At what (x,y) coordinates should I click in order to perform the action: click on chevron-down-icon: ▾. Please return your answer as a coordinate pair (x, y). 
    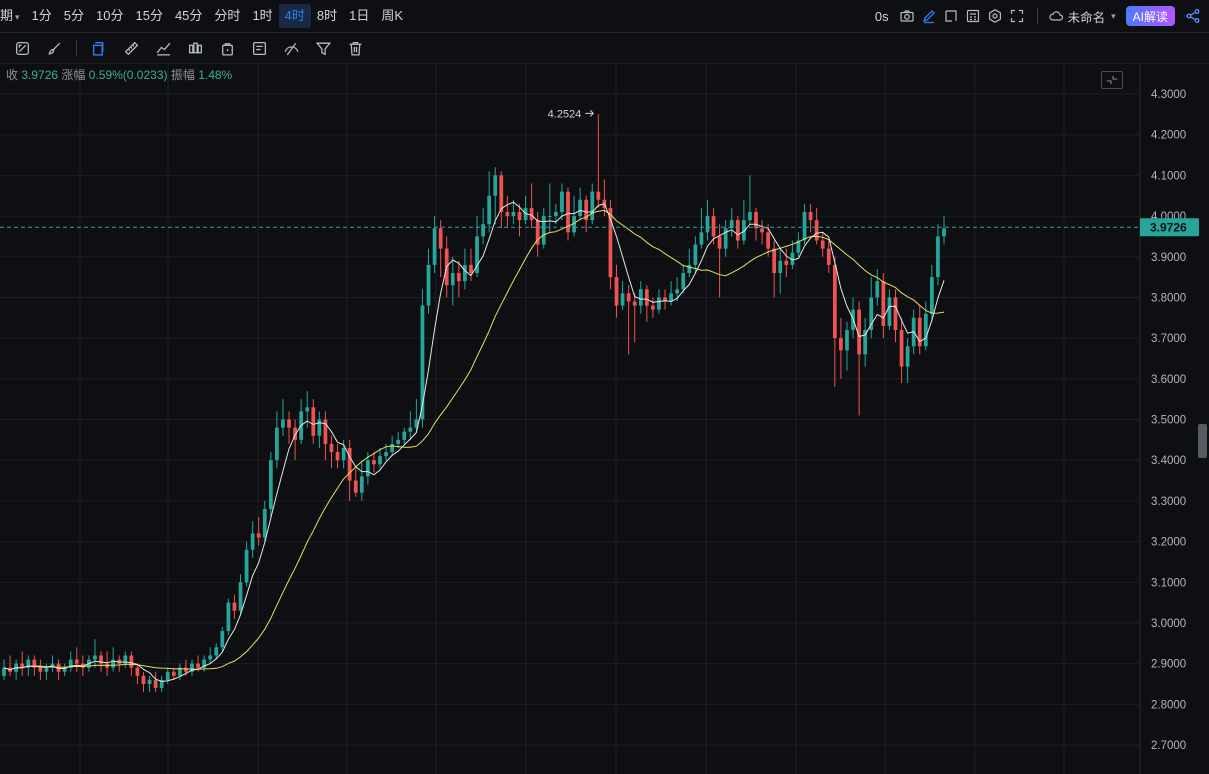
    Looking at the image, I should click on (1113, 15).